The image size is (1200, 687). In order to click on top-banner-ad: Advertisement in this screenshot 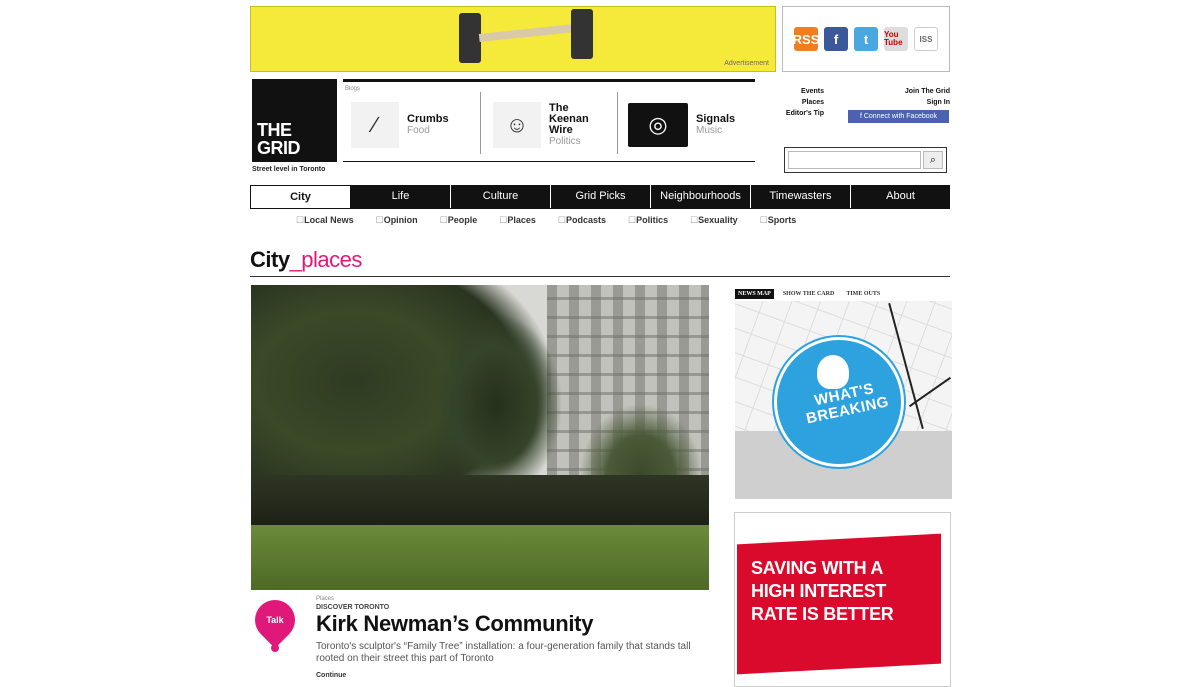, I will do `click(513, 39)`.